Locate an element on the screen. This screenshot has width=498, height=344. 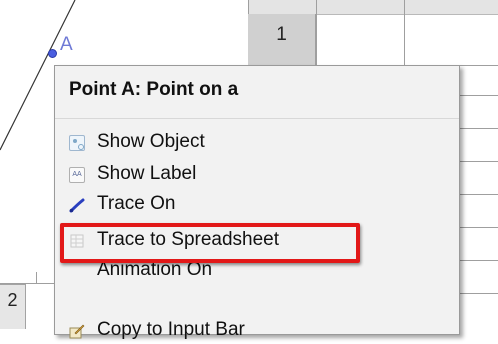
menu-item-show-object: Show Object is located at coordinates (257, 142).